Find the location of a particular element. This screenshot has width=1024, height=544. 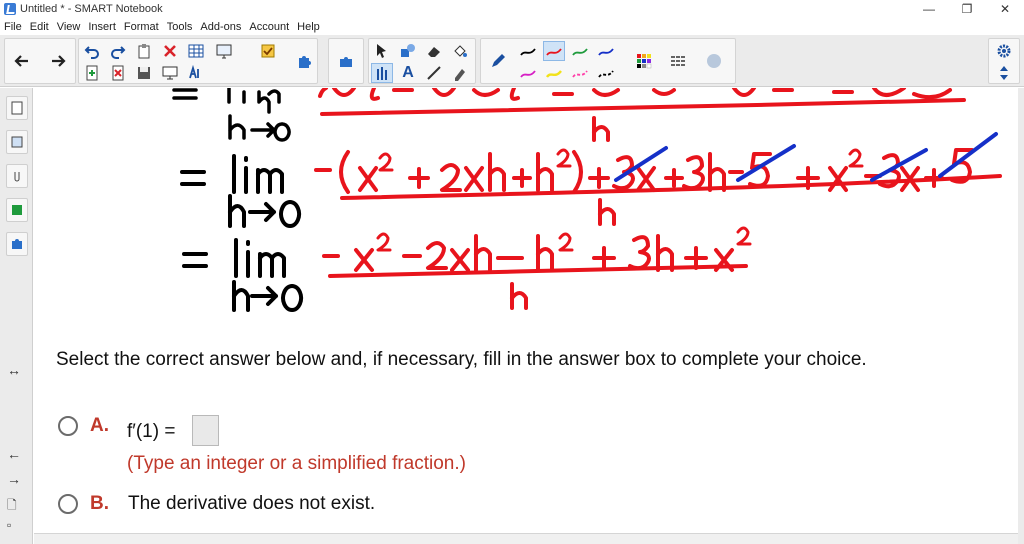

delete-button is located at coordinates (170, 51).